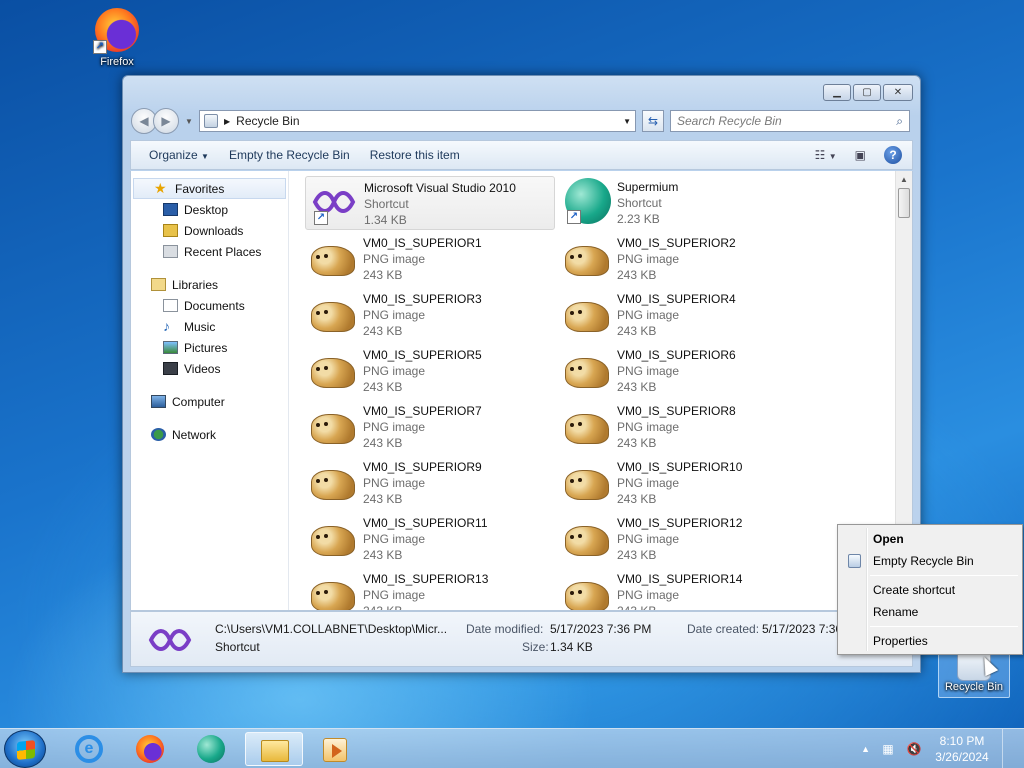 This screenshot has width=1024, height=768. What do you see at coordinates (209, 401) in the screenshot?
I see `nav-computer: Computer` at bounding box center [209, 401].